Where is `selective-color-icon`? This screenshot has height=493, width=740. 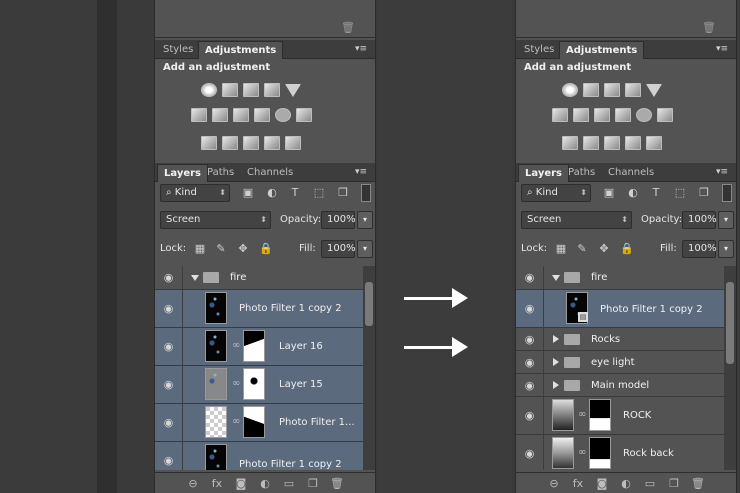 selective-color-icon is located at coordinates (654, 143).